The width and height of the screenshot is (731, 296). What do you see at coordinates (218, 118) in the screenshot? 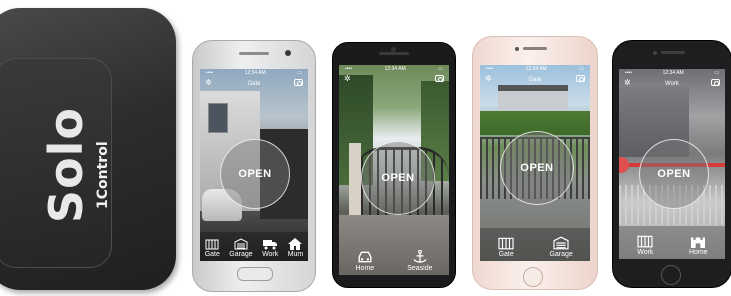
I see `house-window` at bounding box center [218, 118].